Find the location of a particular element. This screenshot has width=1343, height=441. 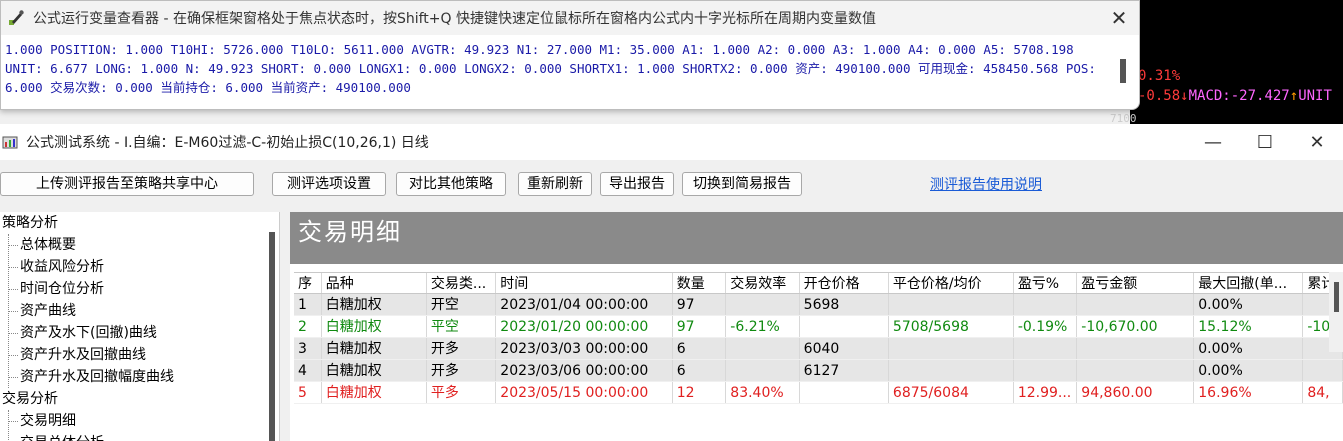

column-header: 平仓价格/均价 is located at coordinates (951, 283).